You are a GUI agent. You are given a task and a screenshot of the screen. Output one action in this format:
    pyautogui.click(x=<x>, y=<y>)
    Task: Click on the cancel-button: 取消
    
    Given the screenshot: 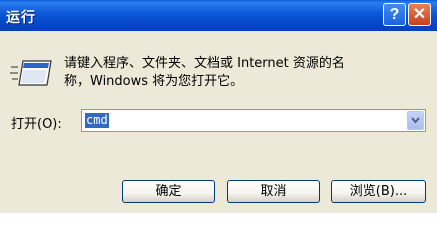 What is the action you would take?
    pyautogui.click(x=273, y=191)
    